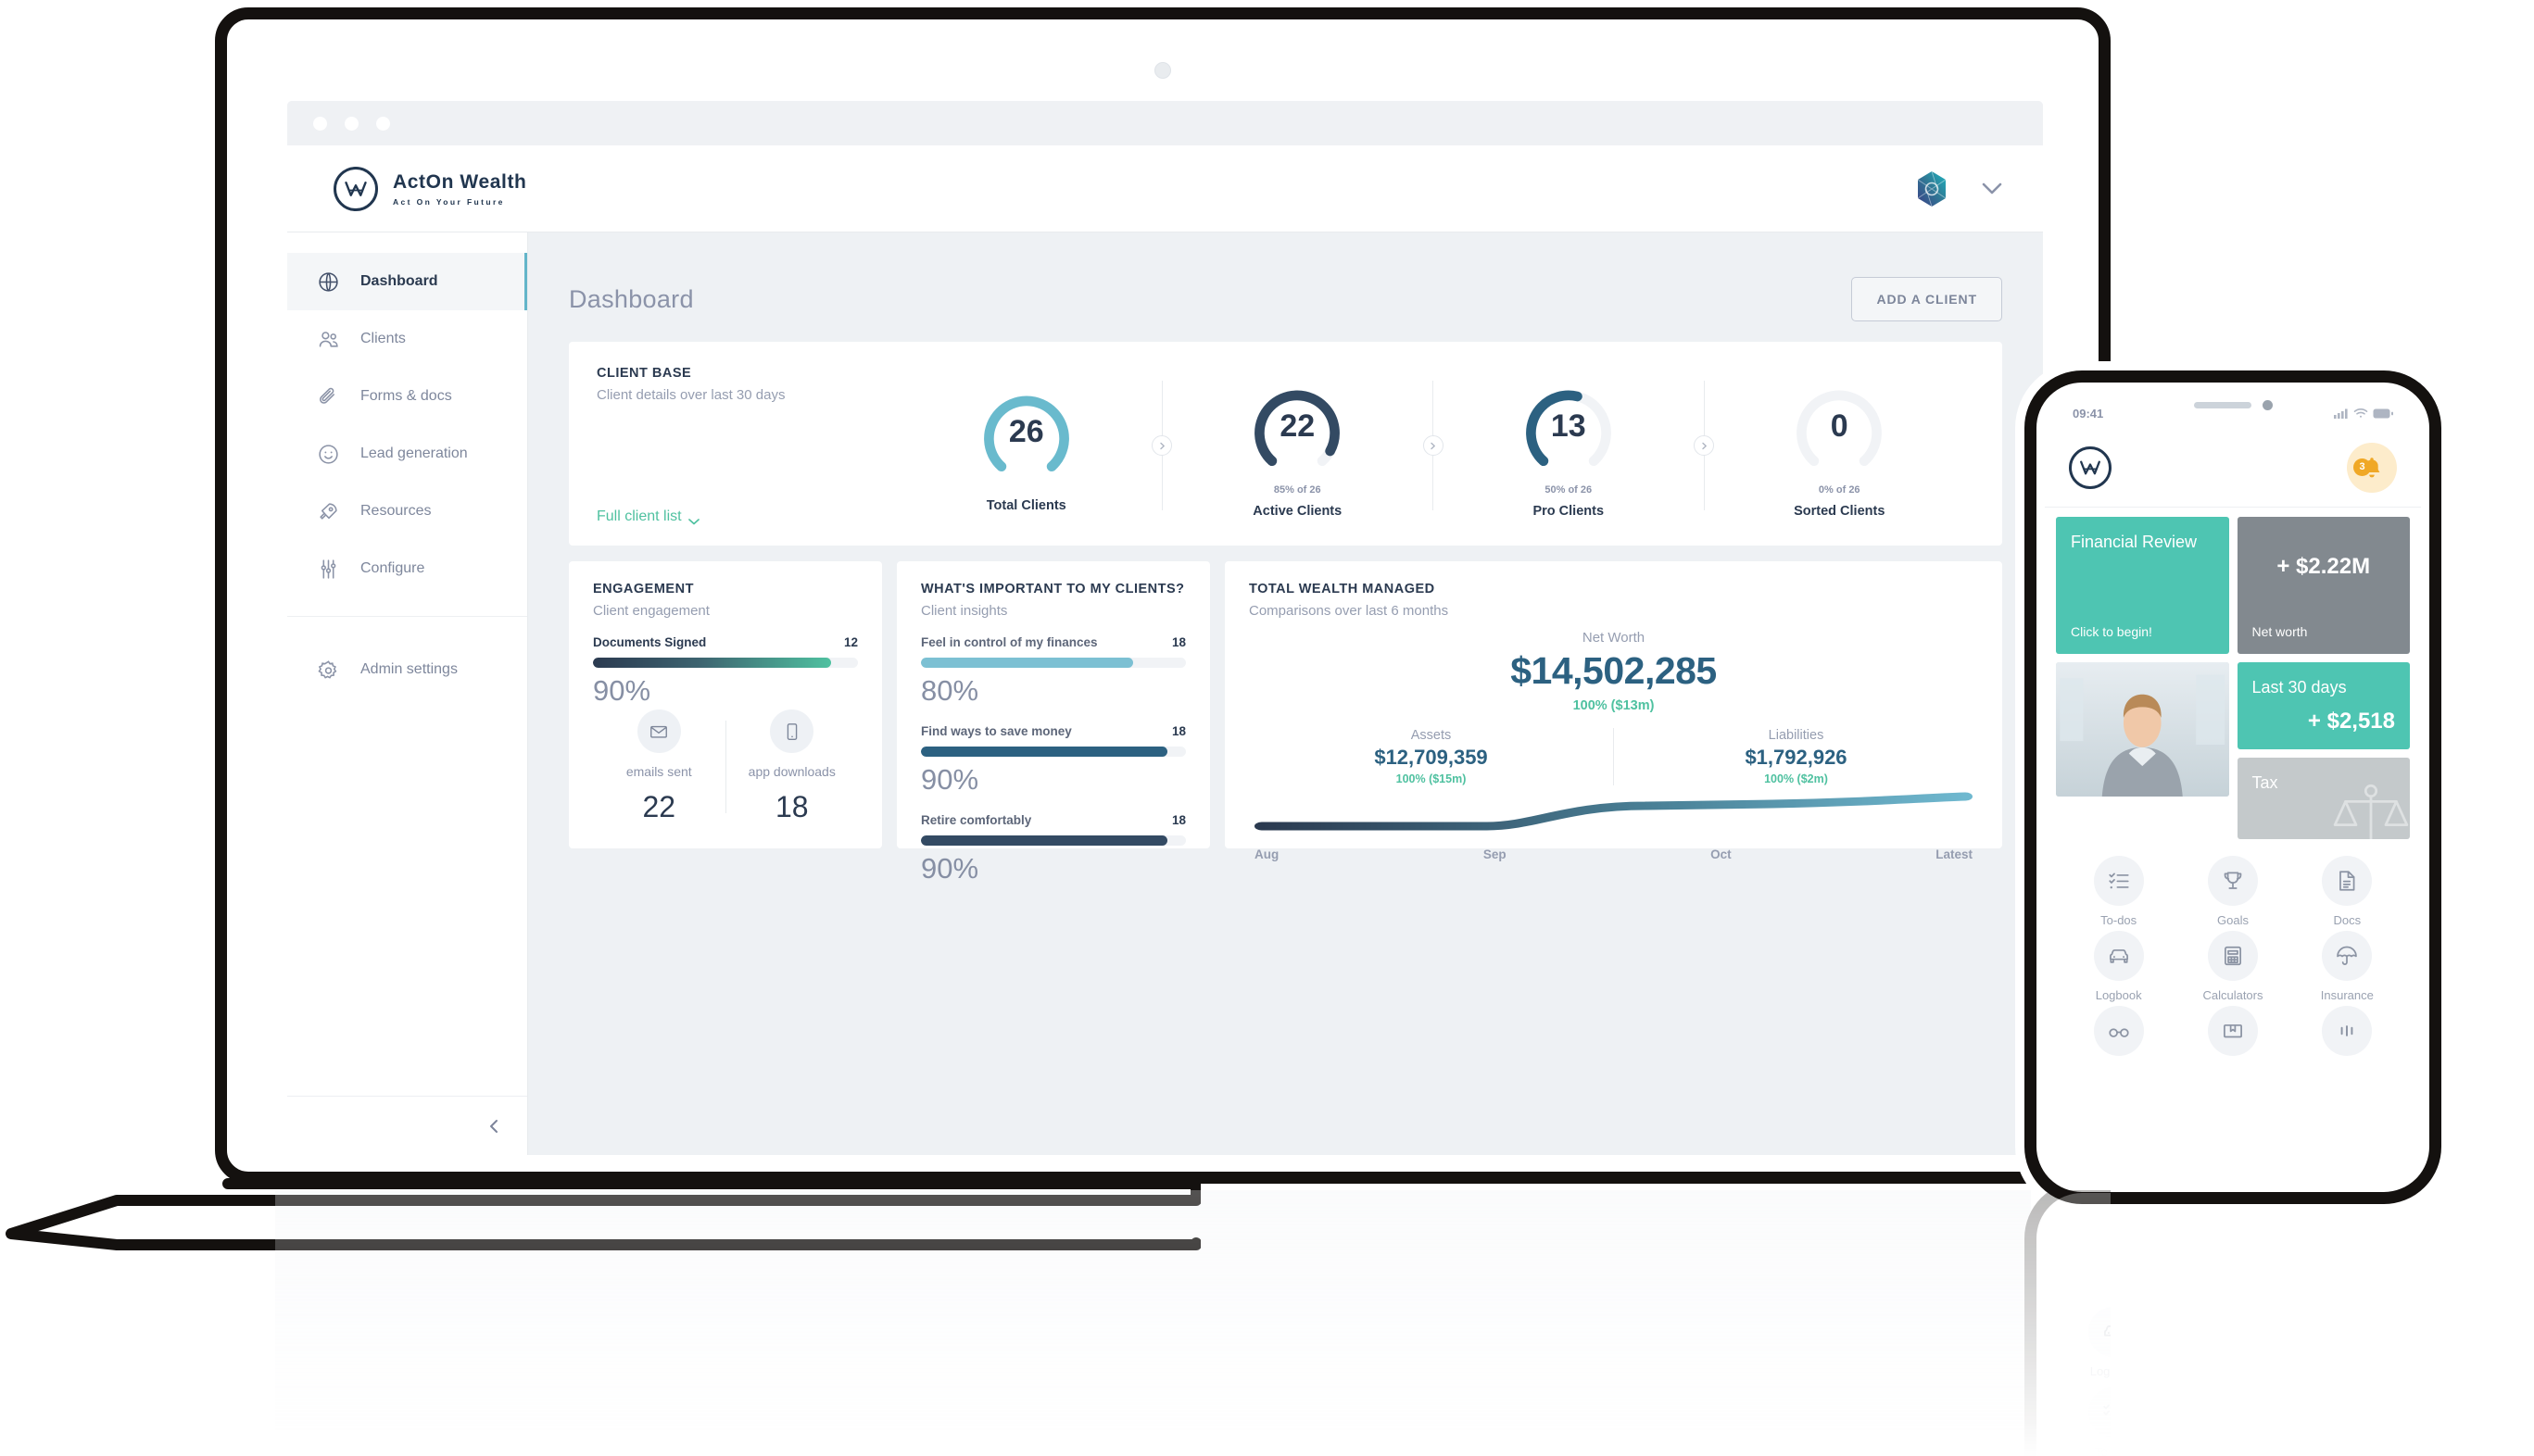  I want to click on tile-net-worth: + $2.22M Net worth, so click(2324, 585).